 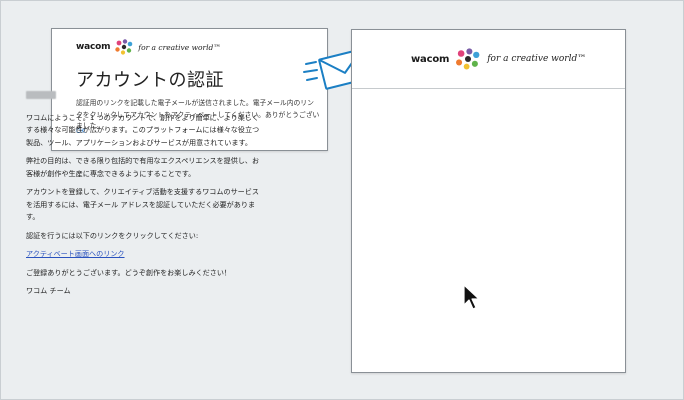 I want to click on email-paragraph: ご登録ありがとうございます。どうぞ創作をお楽しみください！, so click(x=129, y=272).